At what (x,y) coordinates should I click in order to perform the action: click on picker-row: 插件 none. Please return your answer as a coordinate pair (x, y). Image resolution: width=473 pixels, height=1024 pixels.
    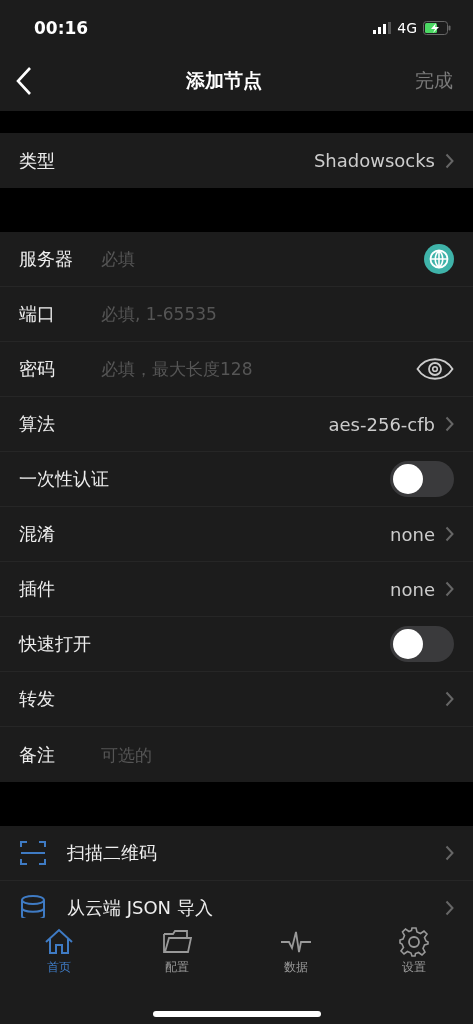
    Looking at the image, I should click on (236, 589).